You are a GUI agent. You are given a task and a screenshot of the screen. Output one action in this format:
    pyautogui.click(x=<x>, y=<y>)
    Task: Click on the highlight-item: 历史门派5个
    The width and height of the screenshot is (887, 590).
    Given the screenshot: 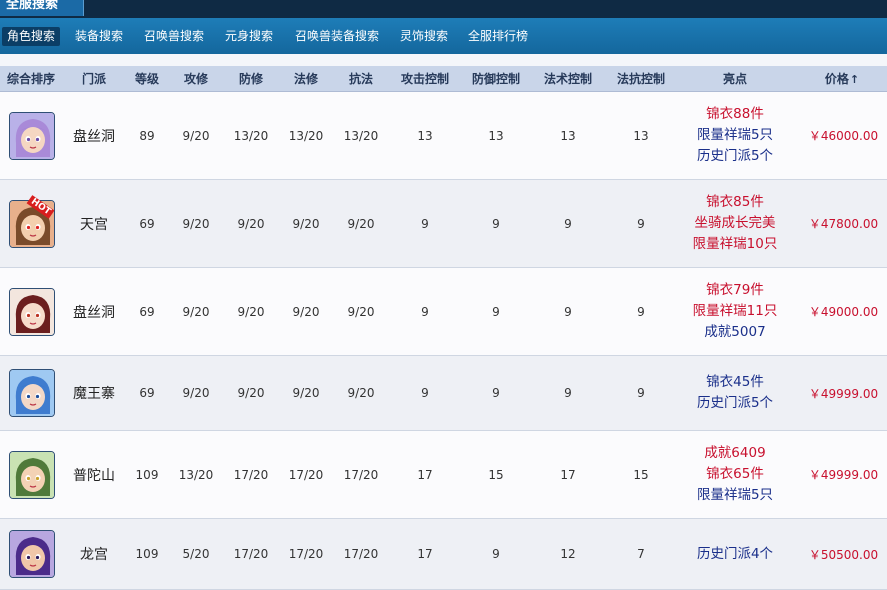 What is the action you would take?
    pyautogui.click(x=735, y=403)
    